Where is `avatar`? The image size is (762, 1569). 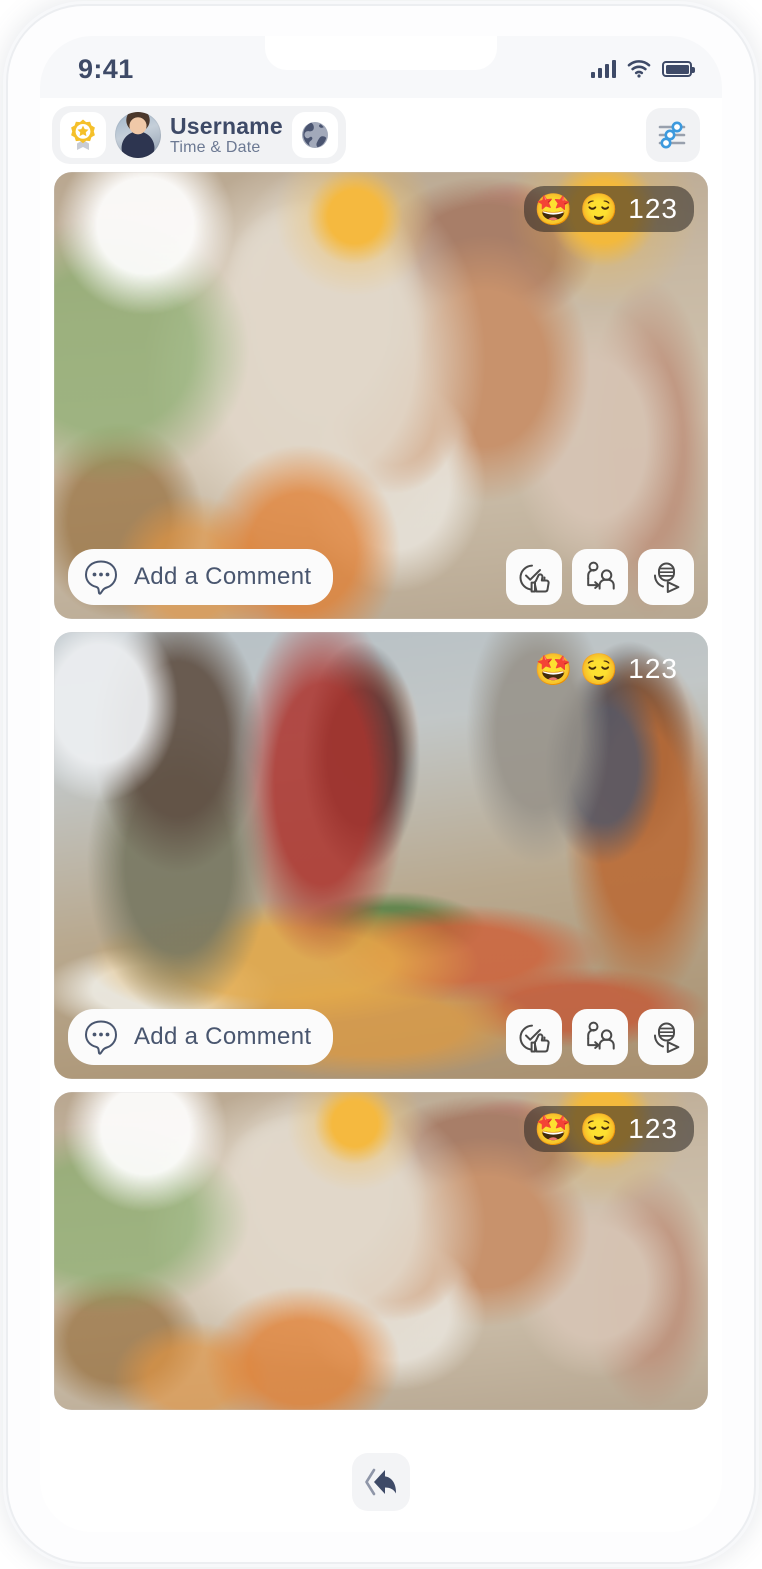 avatar is located at coordinates (138, 135).